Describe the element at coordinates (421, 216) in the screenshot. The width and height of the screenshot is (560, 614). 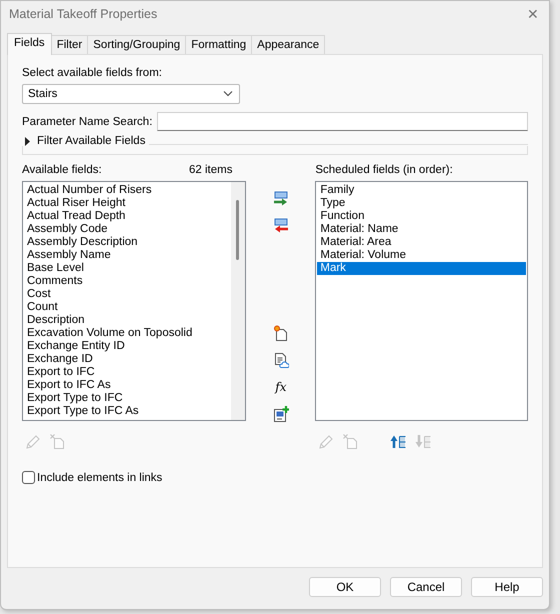
I see `list-item: Function` at that location.